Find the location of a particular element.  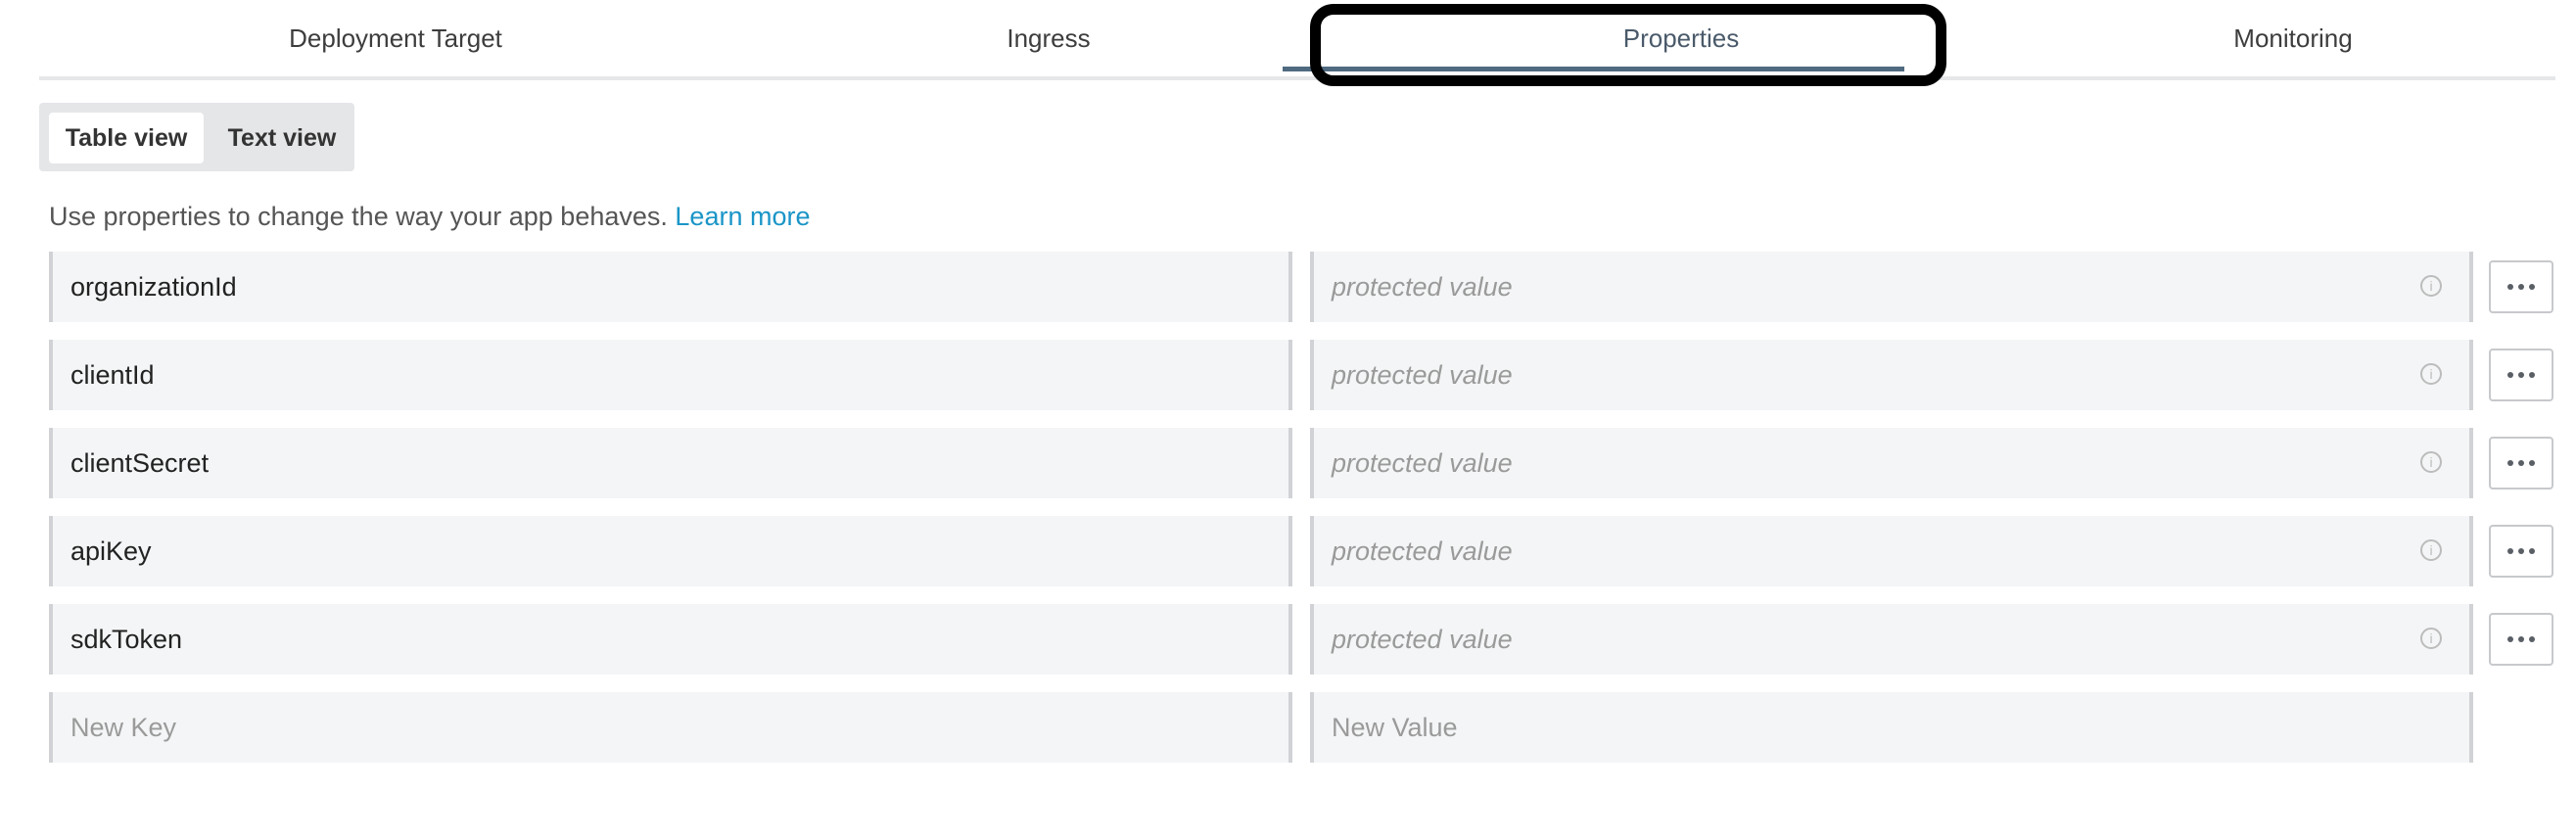

property-key-input: organizationId is located at coordinates (670, 287).